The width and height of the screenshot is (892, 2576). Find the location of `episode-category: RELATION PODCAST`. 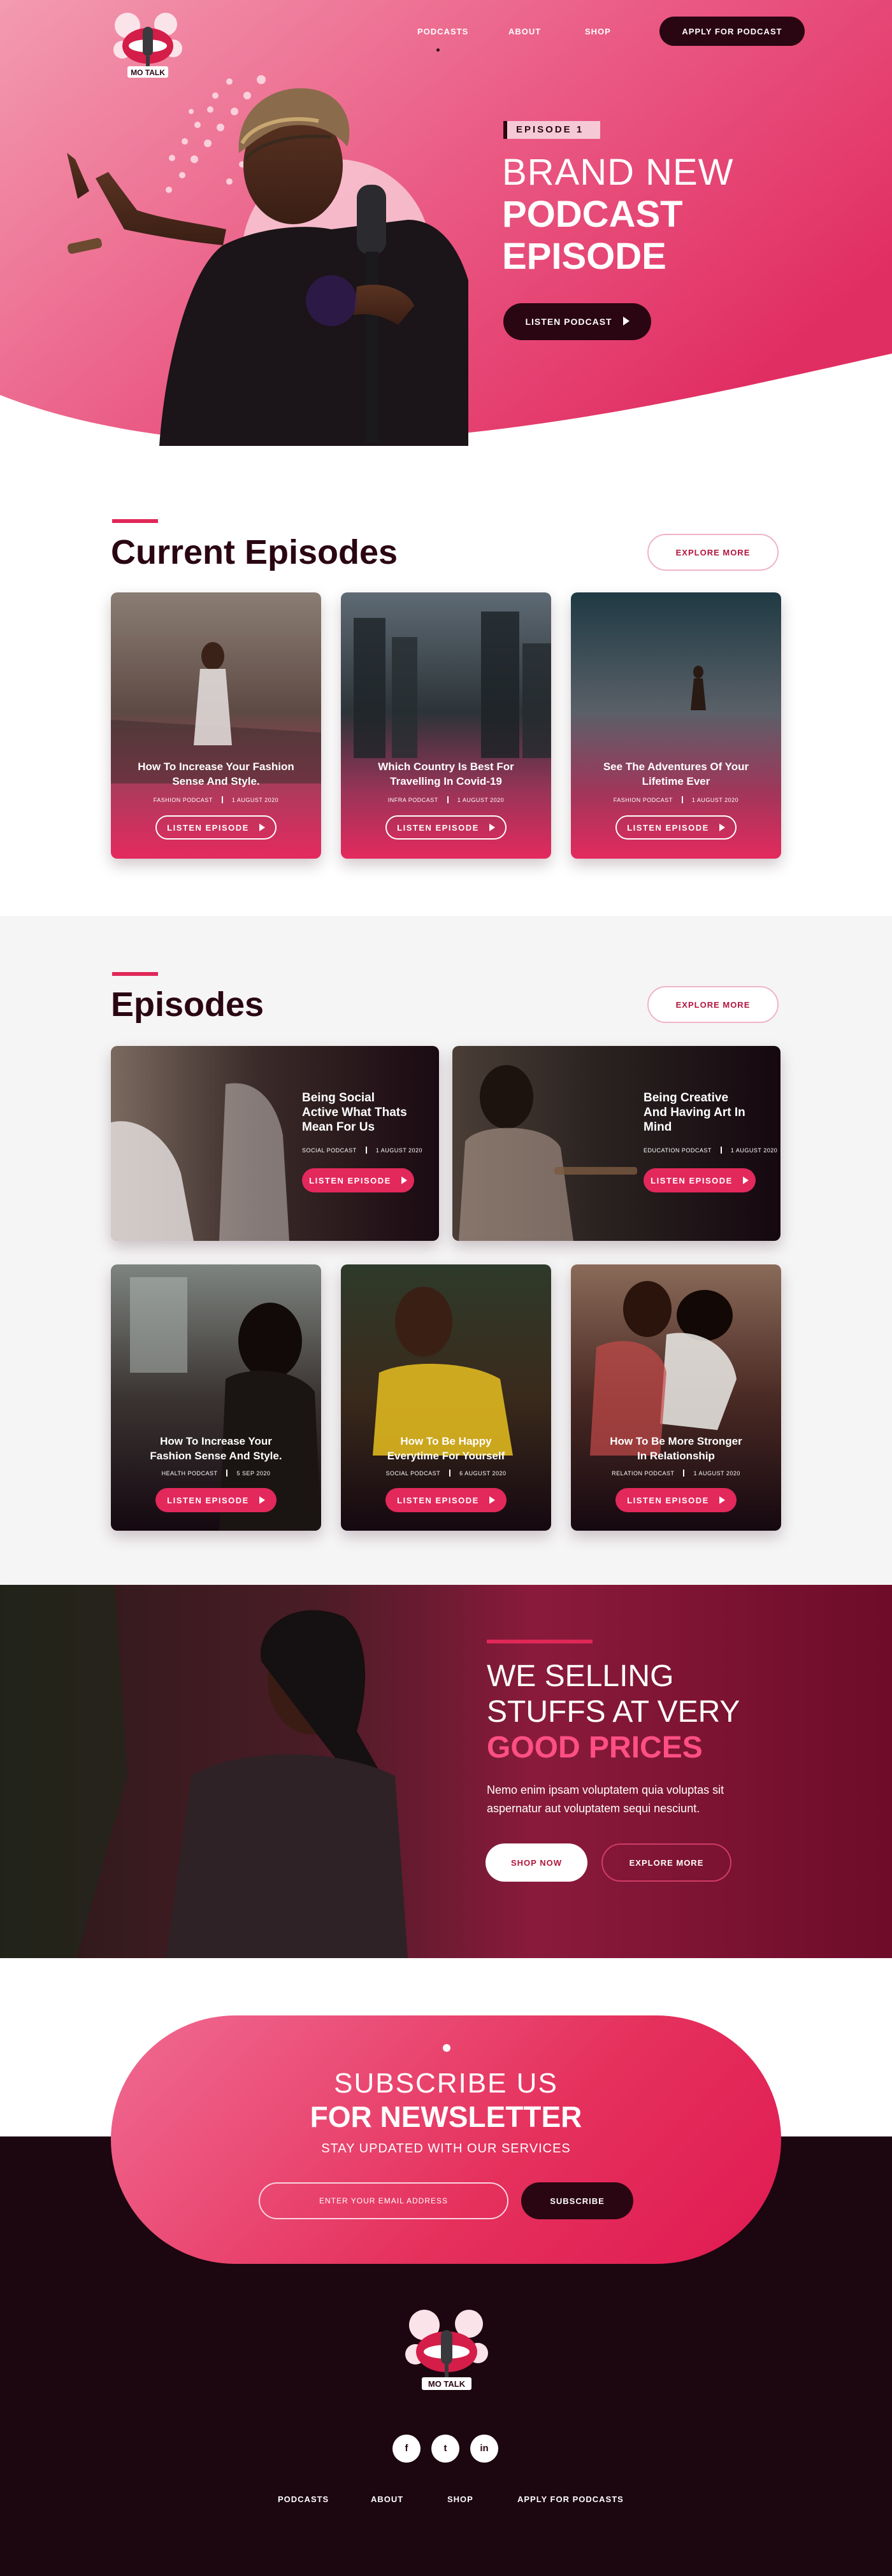

episode-category: RELATION PODCAST is located at coordinates (643, 1473).